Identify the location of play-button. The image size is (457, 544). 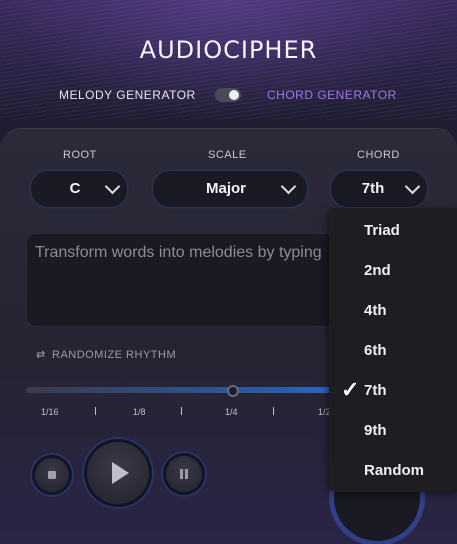
(118, 473).